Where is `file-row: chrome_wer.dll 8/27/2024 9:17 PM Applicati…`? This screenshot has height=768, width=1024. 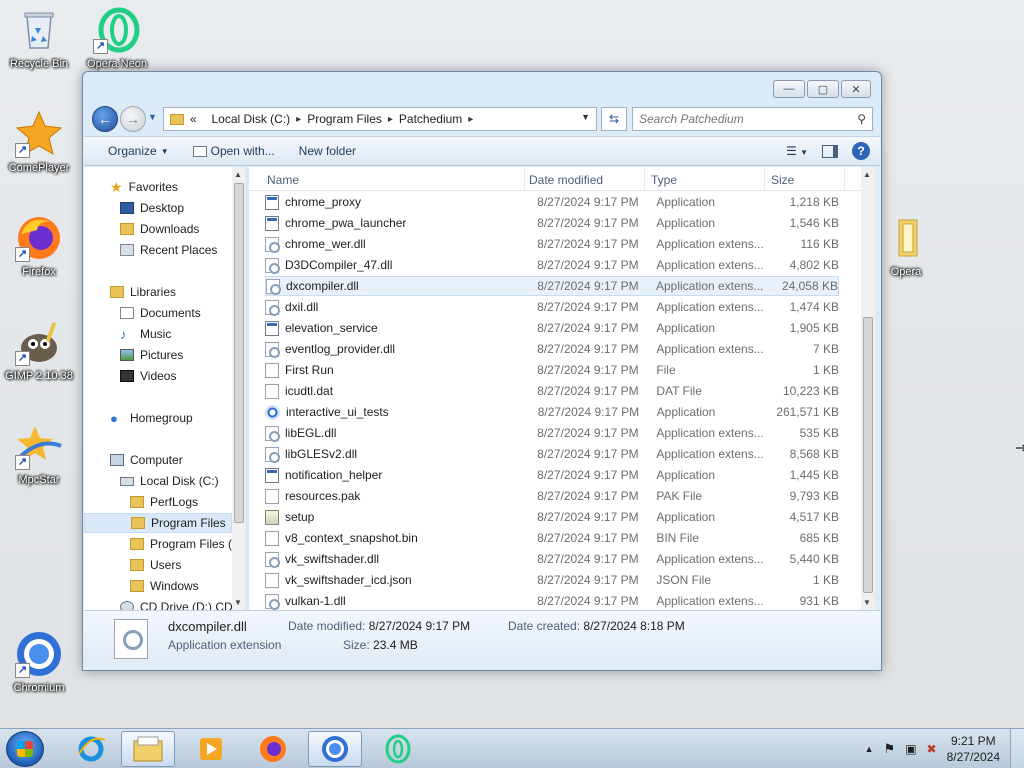 file-row: chrome_wer.dll 8/27/2024 9:17 PM Applicati… is located at coordinates (552, 244).